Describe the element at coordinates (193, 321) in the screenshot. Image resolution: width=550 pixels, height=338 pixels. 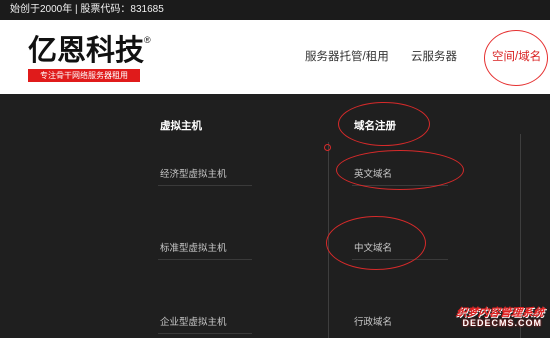
I see `menu-item-enterprise-host: 企业型虚拟主机` at that location.